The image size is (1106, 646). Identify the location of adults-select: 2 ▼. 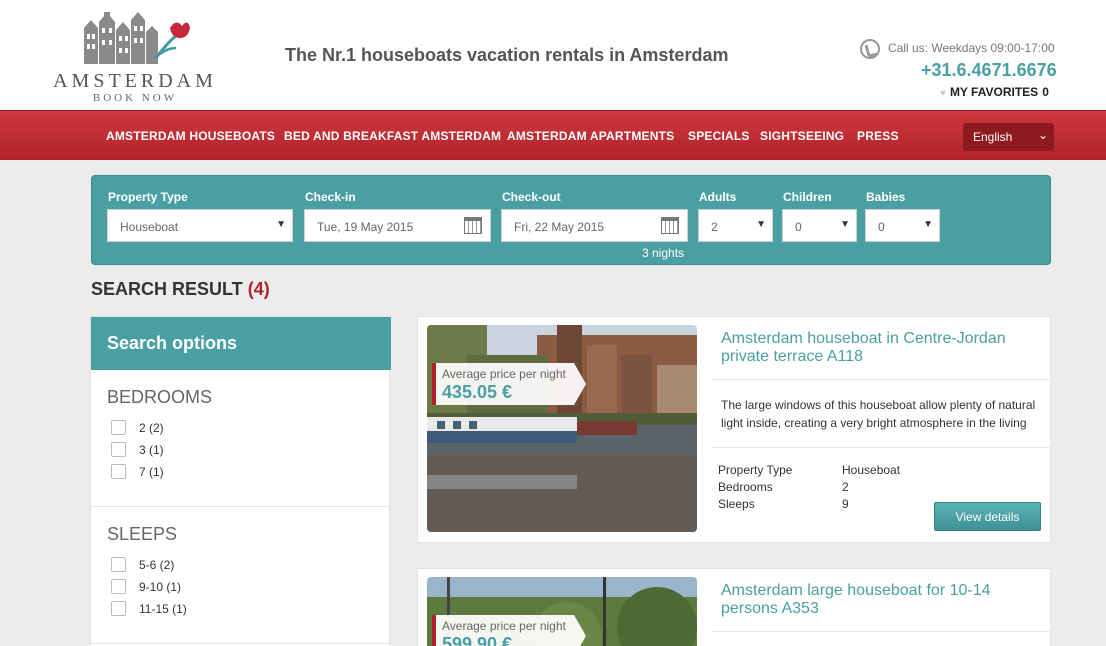
(735, 225).